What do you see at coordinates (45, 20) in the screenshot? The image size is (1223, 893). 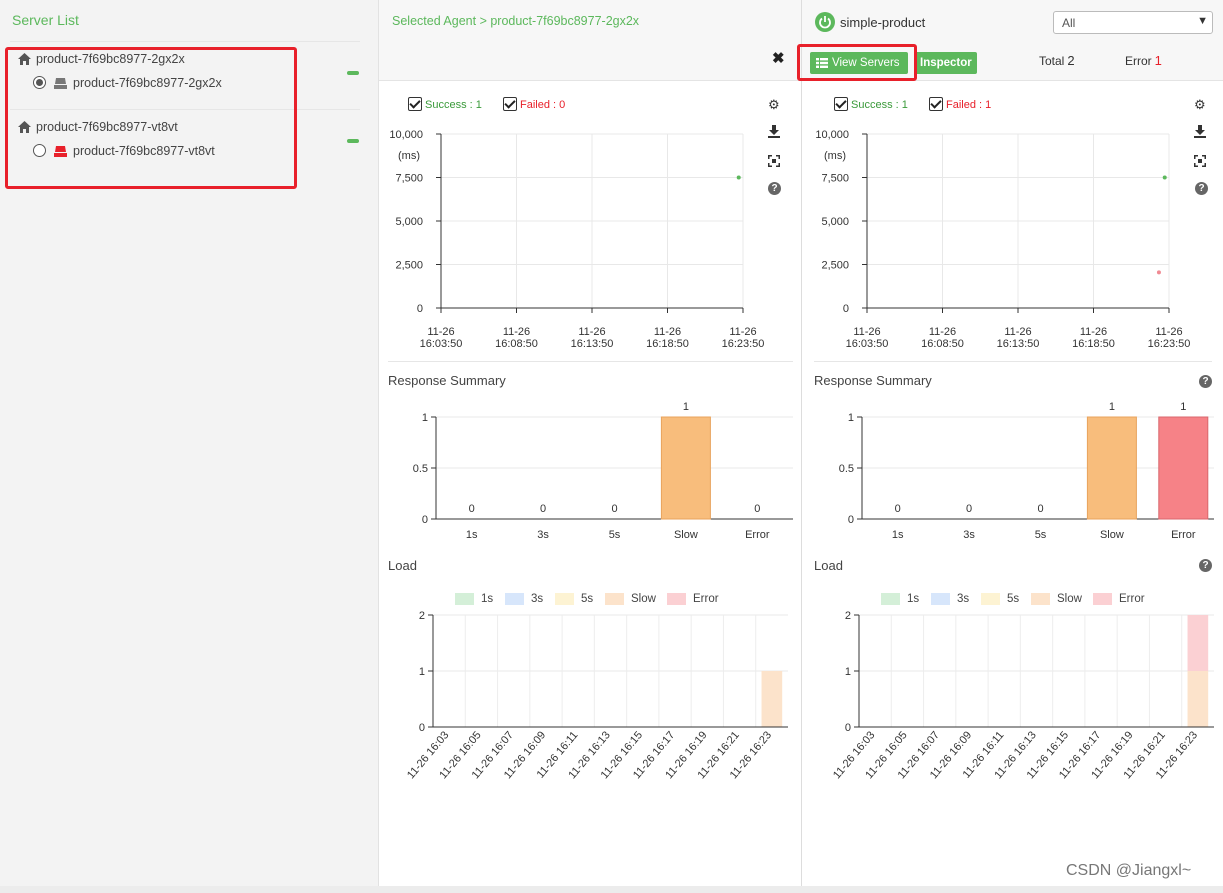 I see `sidebar-title: Server List` at bounding box center [45, 20].